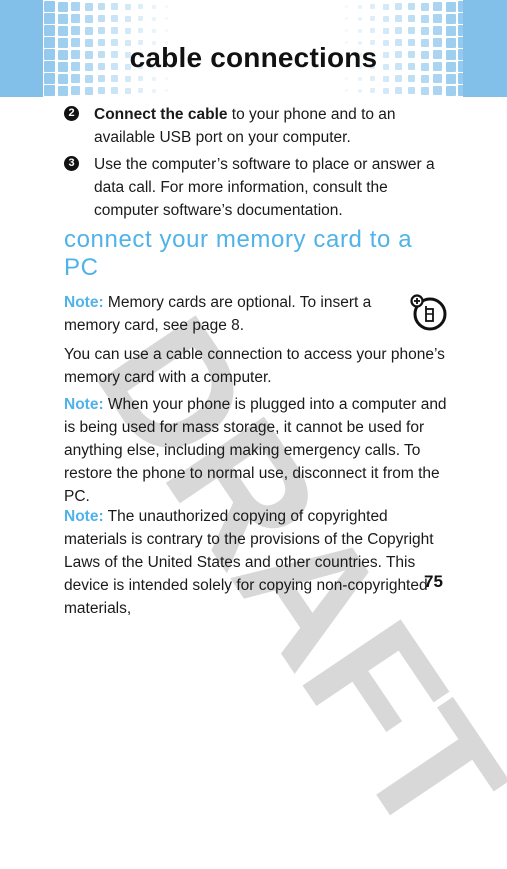 The image size is (507, 869). Describe the element at coordinates (71, 163) in the screenshot. I see `step-number-badge: 3` at that location.